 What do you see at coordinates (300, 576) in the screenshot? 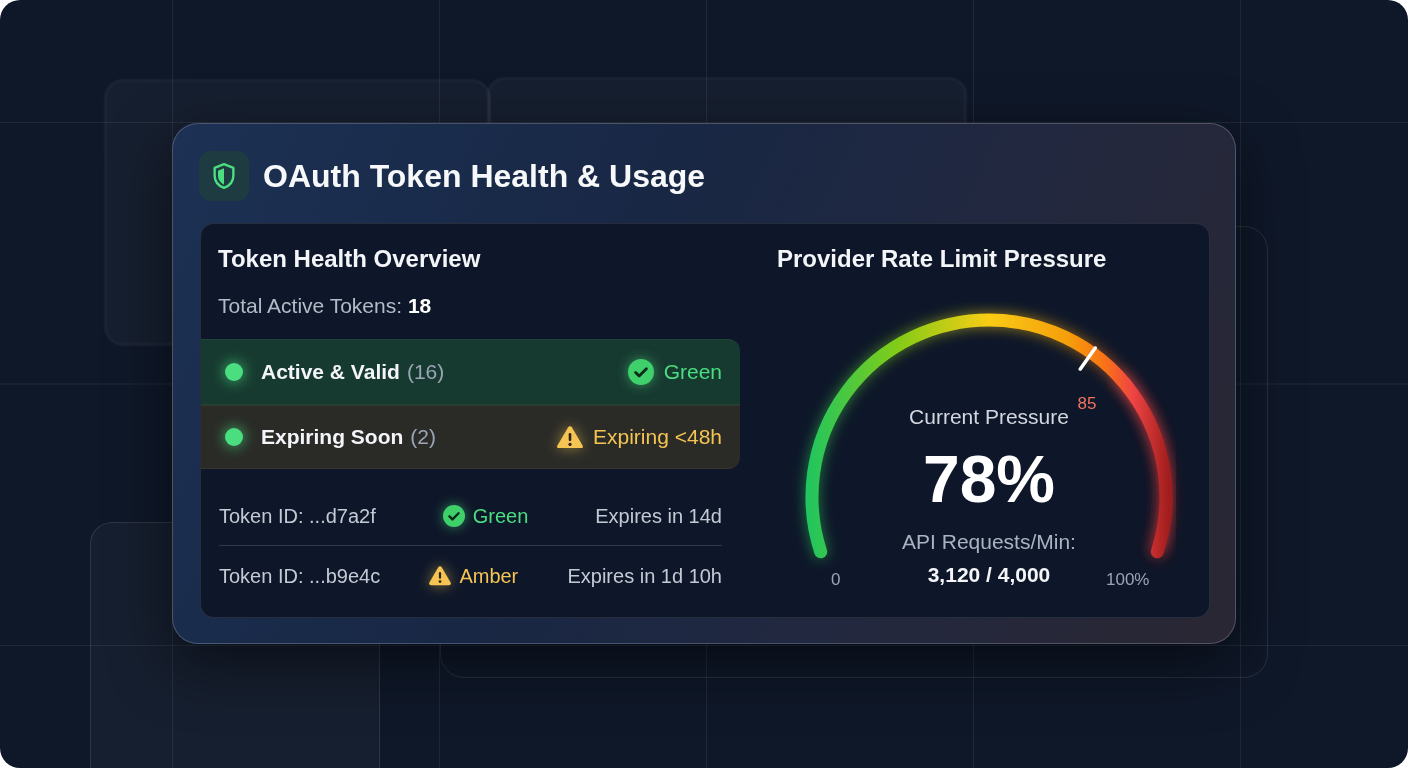
I see `token-id: Token ID: ...b9e4c` at bounding box center [300, 576].